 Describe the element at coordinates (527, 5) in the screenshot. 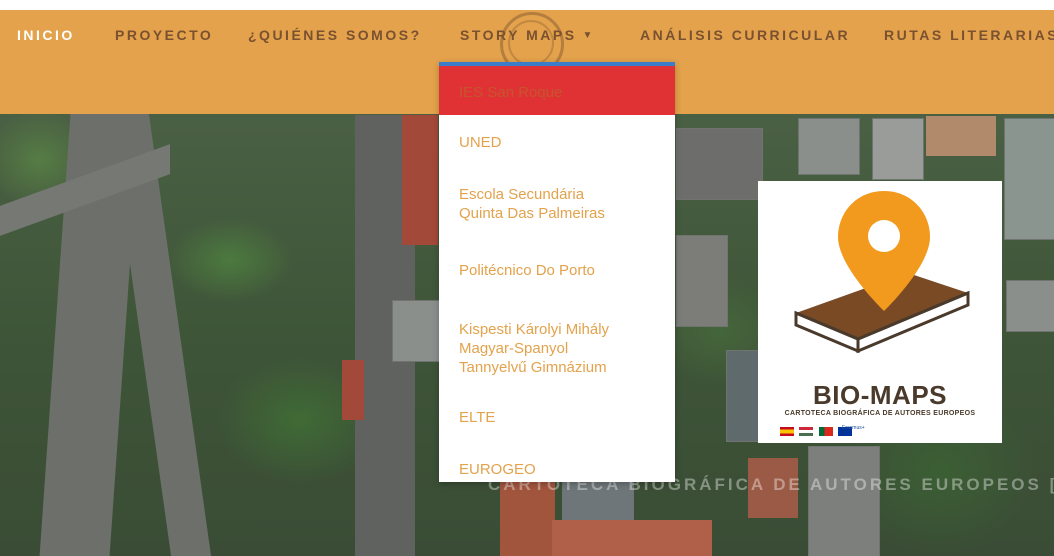

I see `navbar-top-strip` at that location.